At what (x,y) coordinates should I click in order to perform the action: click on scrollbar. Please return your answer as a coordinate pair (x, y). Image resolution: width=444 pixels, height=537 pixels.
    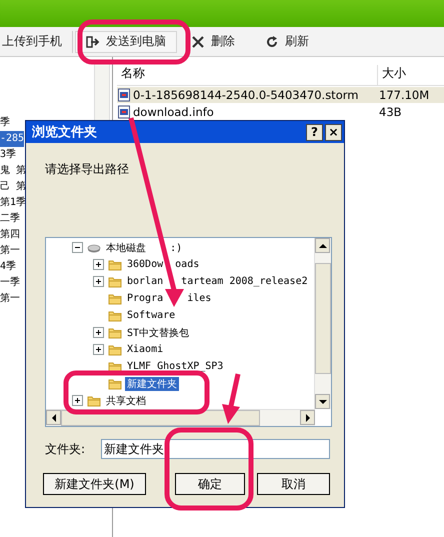
    Looking at the image, I should click on (322, 323).